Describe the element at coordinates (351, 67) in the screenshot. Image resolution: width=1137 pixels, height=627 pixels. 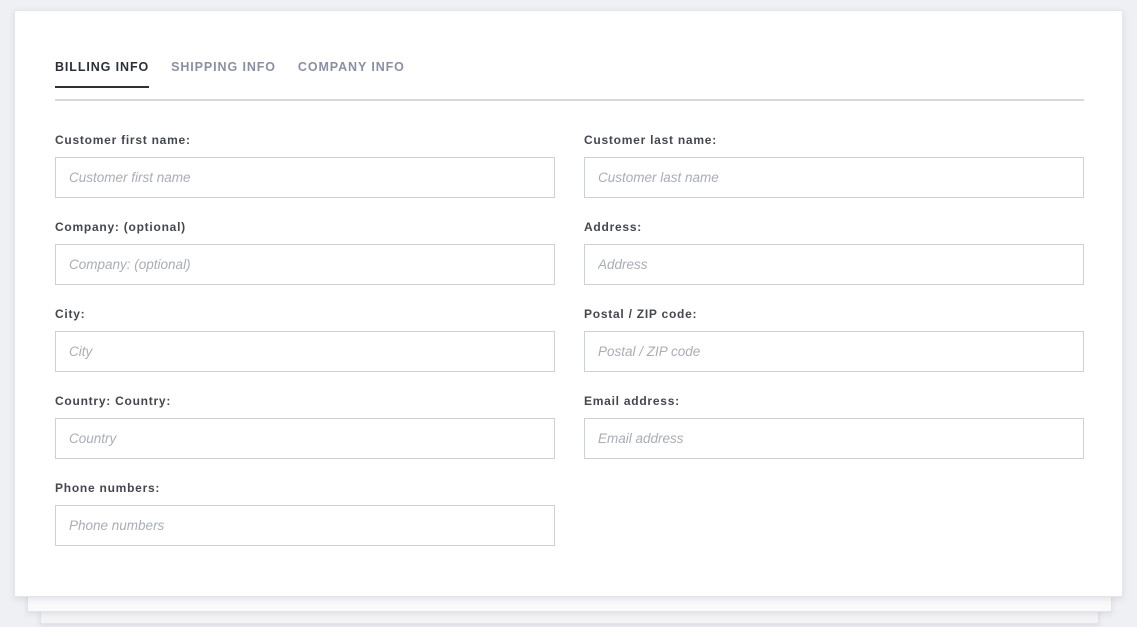
I see `tab-company-info-label: COMPANY INFO` at that location.